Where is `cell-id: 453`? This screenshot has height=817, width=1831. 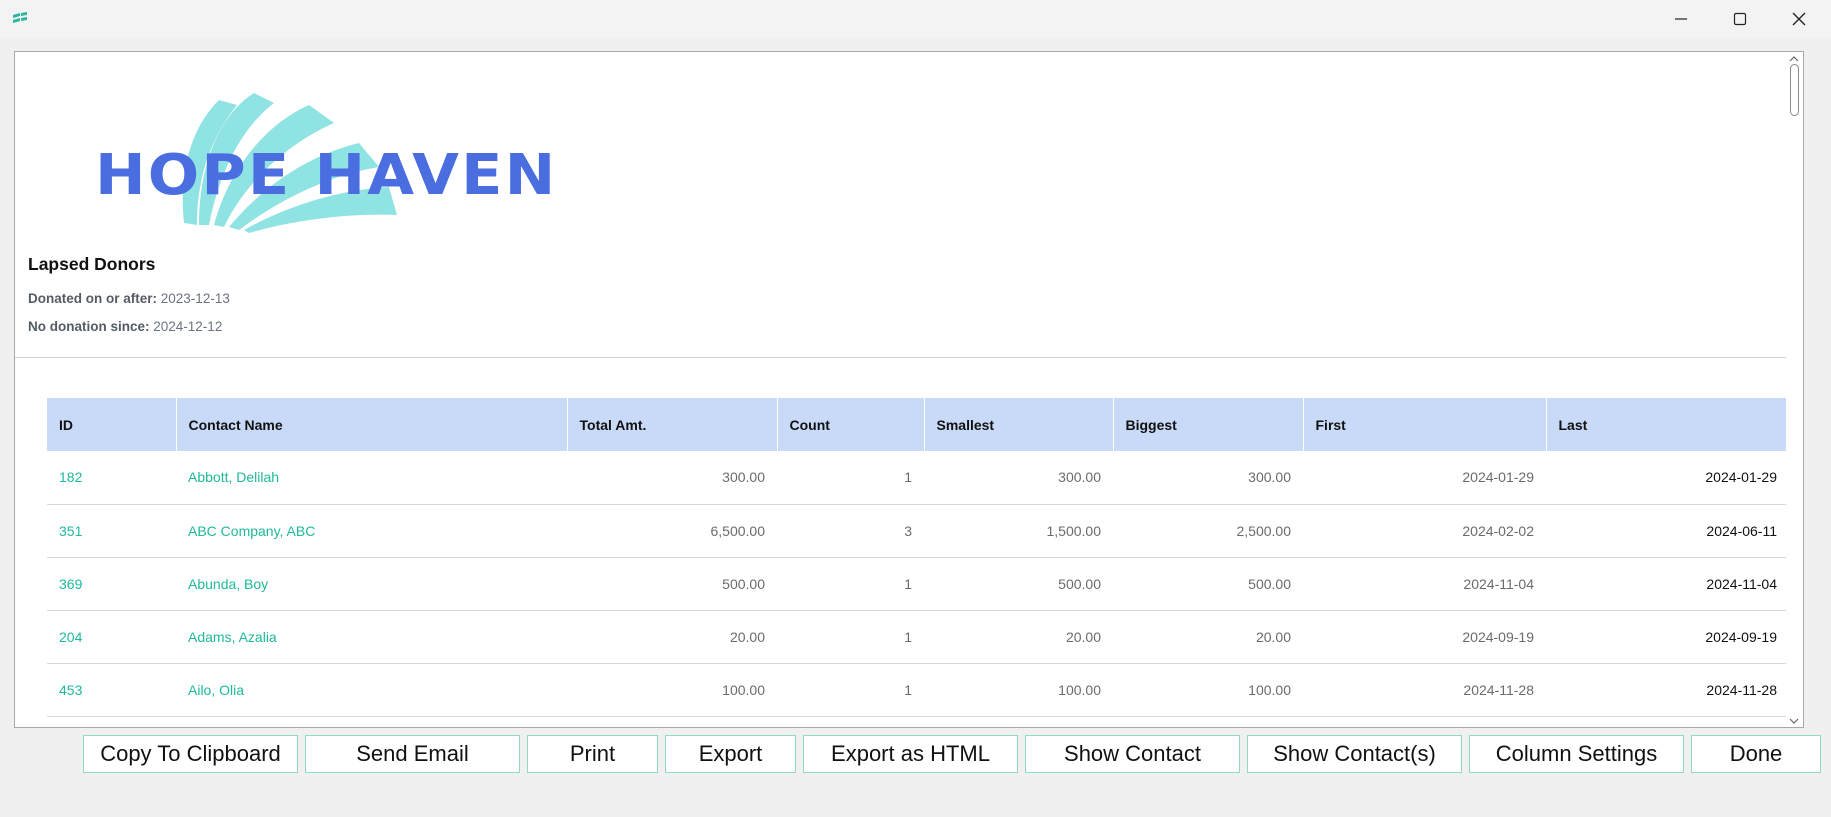 cell-id: 453 is located at coordinates (111, 690).